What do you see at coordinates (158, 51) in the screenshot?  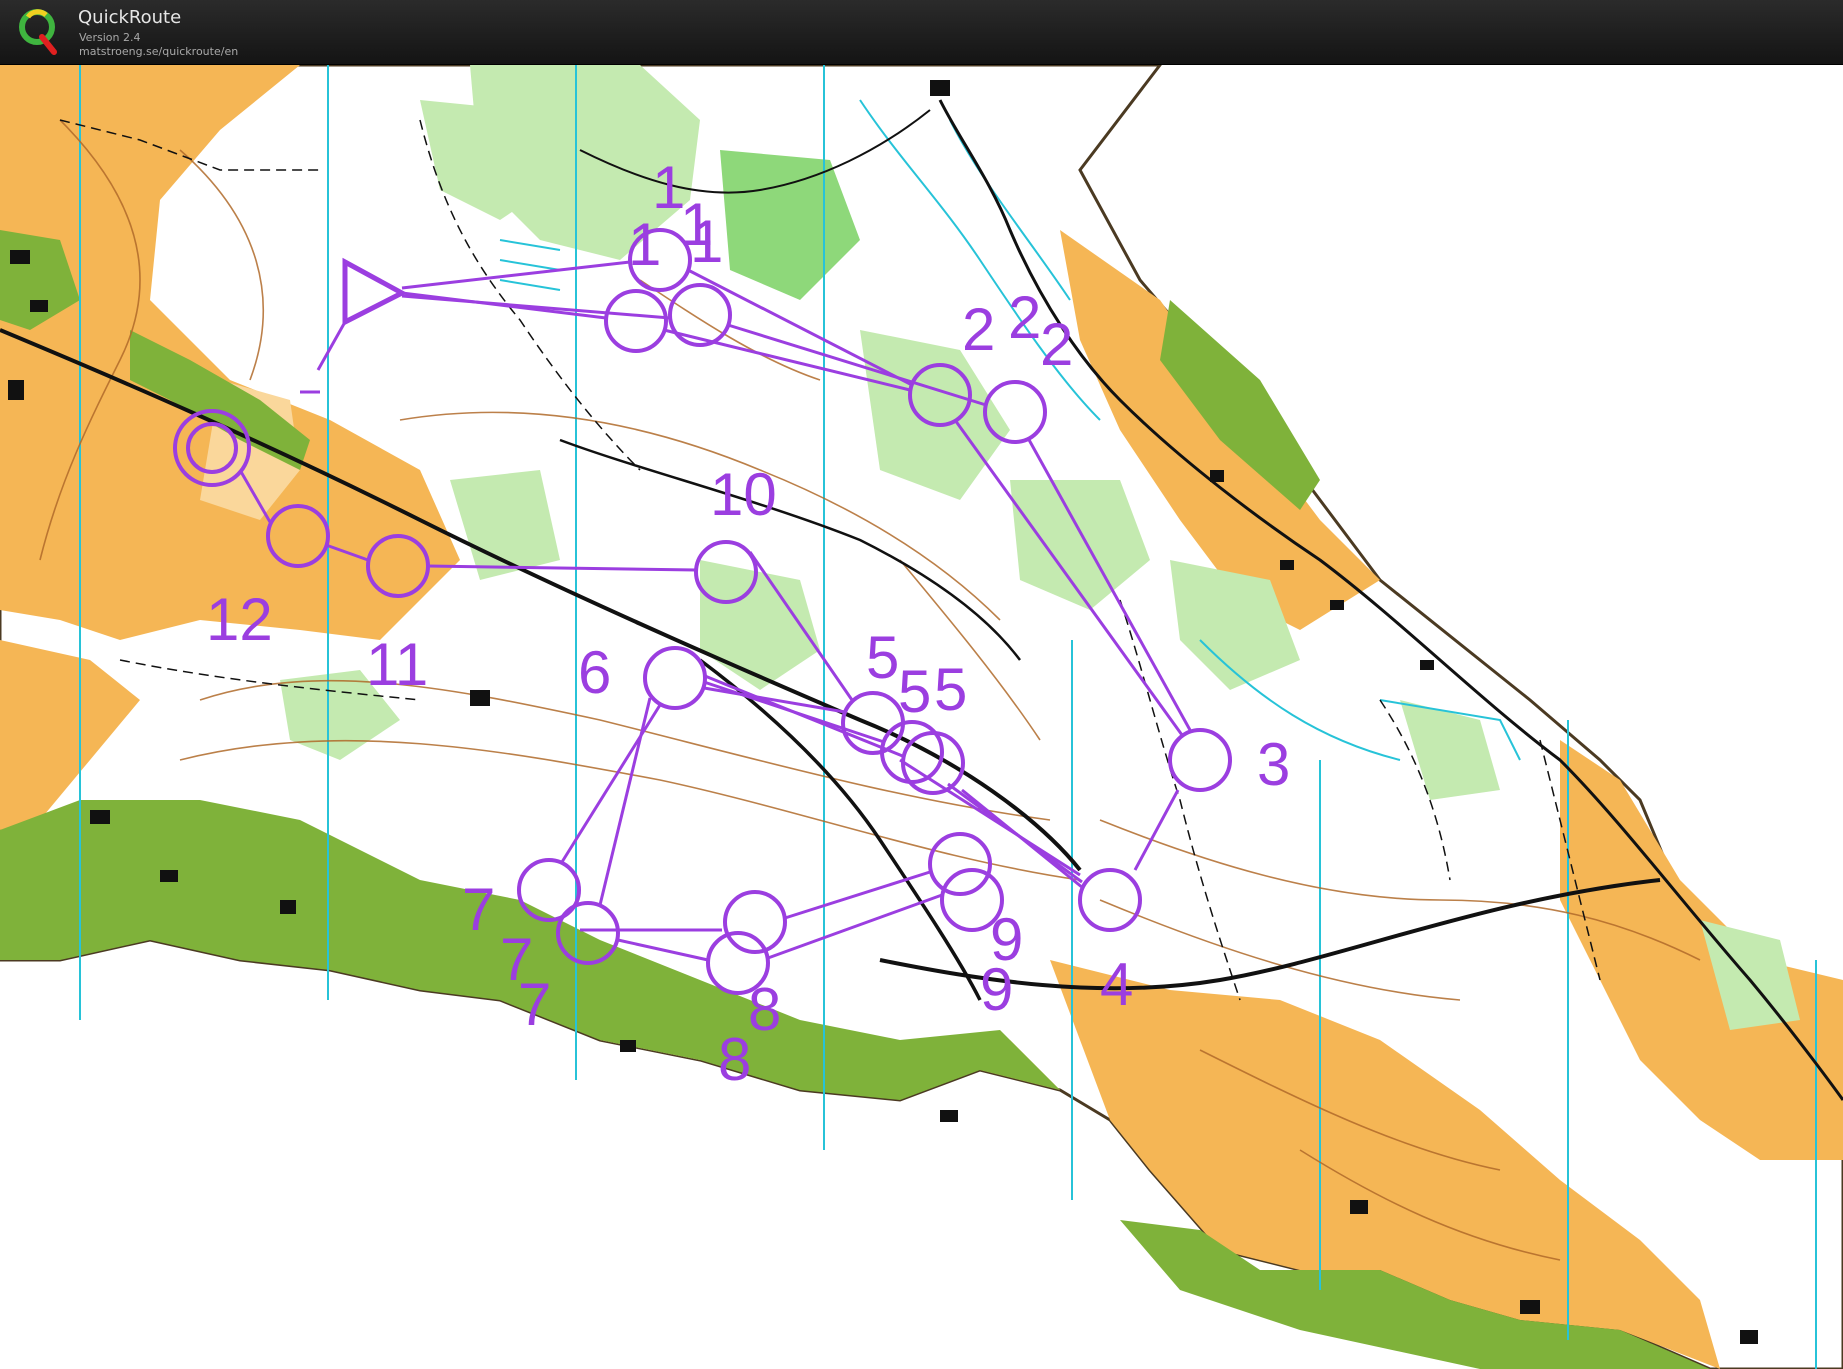 I see `app-url: matstroeng.se/quickroute/en` at bounding box center [158, 51].